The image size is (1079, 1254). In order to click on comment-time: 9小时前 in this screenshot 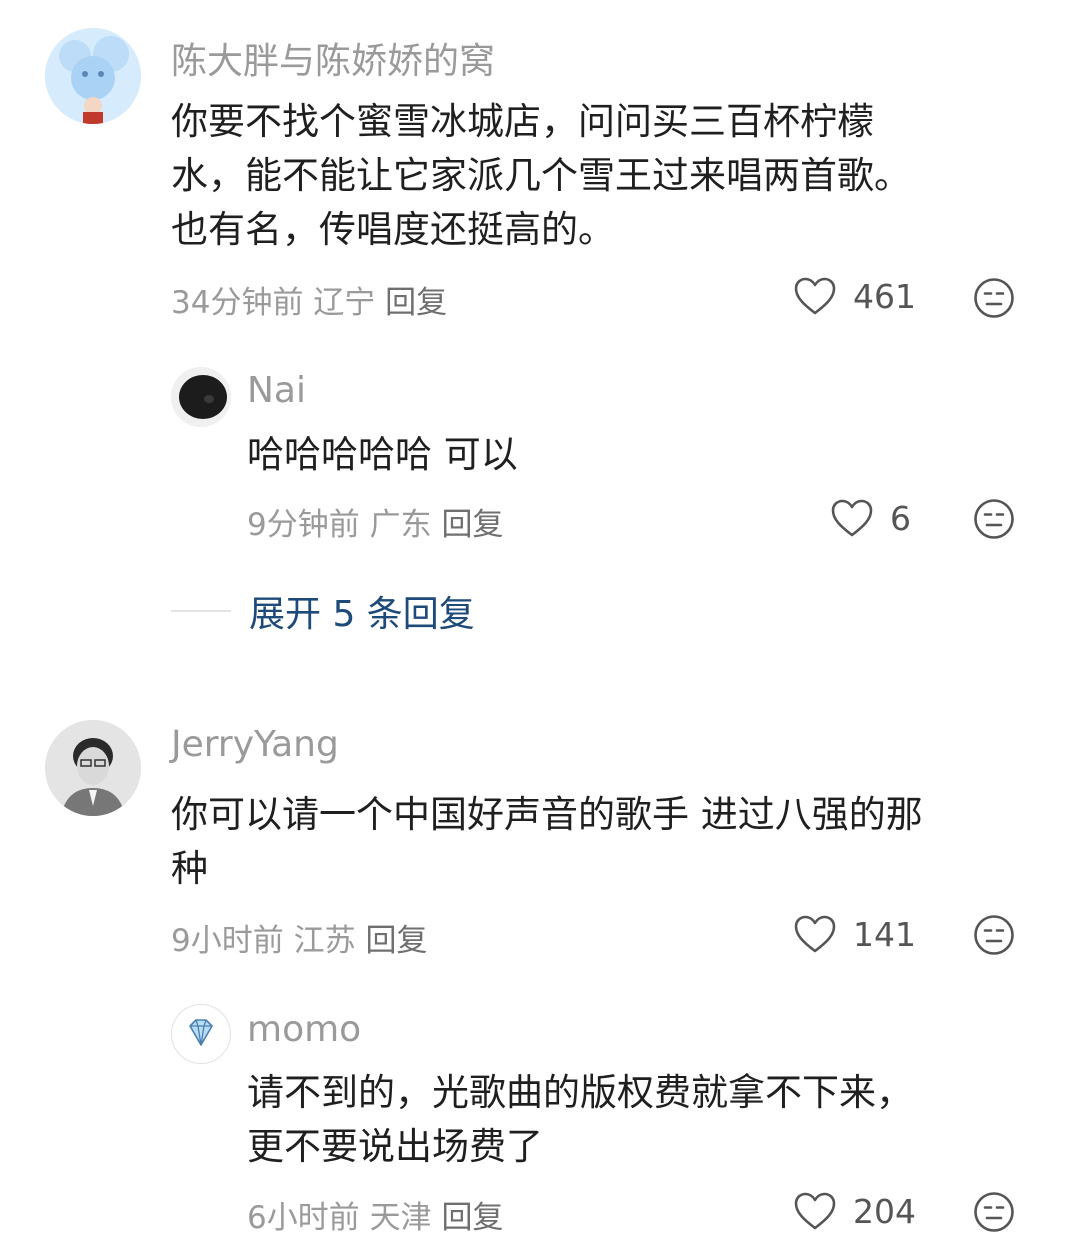, I will do `click(227, 941)`.